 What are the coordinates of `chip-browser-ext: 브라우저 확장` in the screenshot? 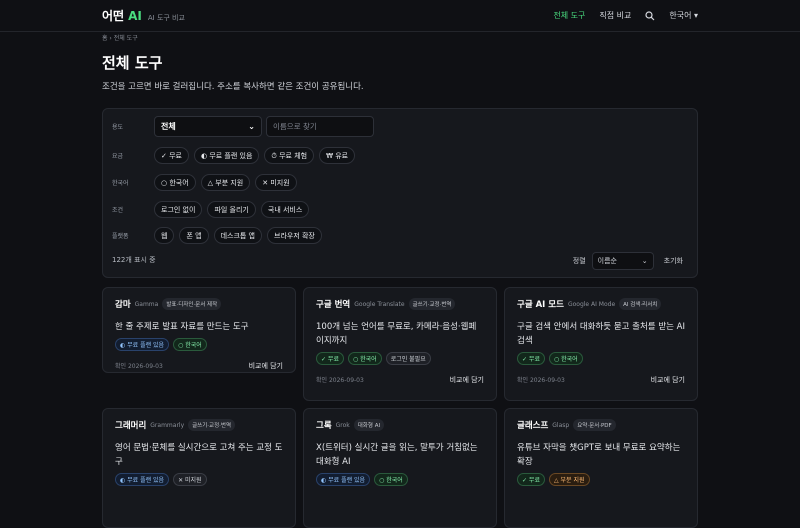 It's located at (294, 235).